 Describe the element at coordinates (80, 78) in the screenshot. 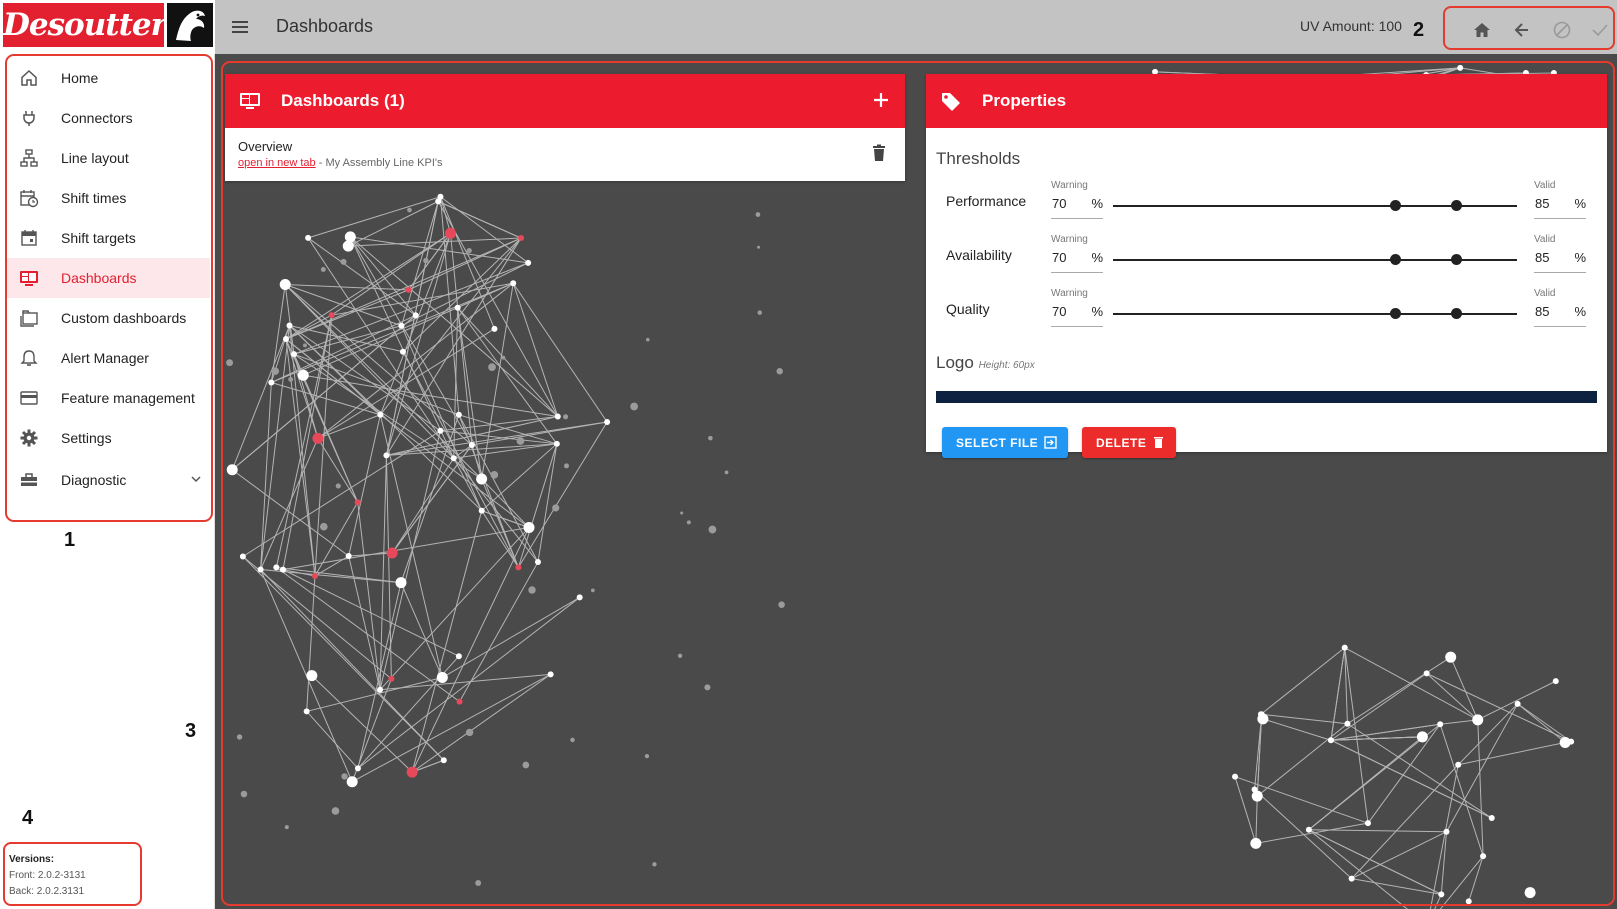

I see `sidebar-item-label: Home` at that location.